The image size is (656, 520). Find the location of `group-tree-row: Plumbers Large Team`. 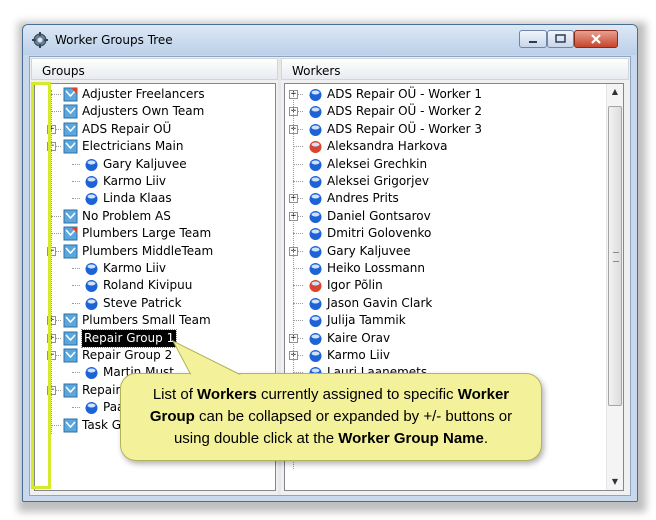

group-tree-row: Plumbers Large Team is located at coordinates (155, 233).